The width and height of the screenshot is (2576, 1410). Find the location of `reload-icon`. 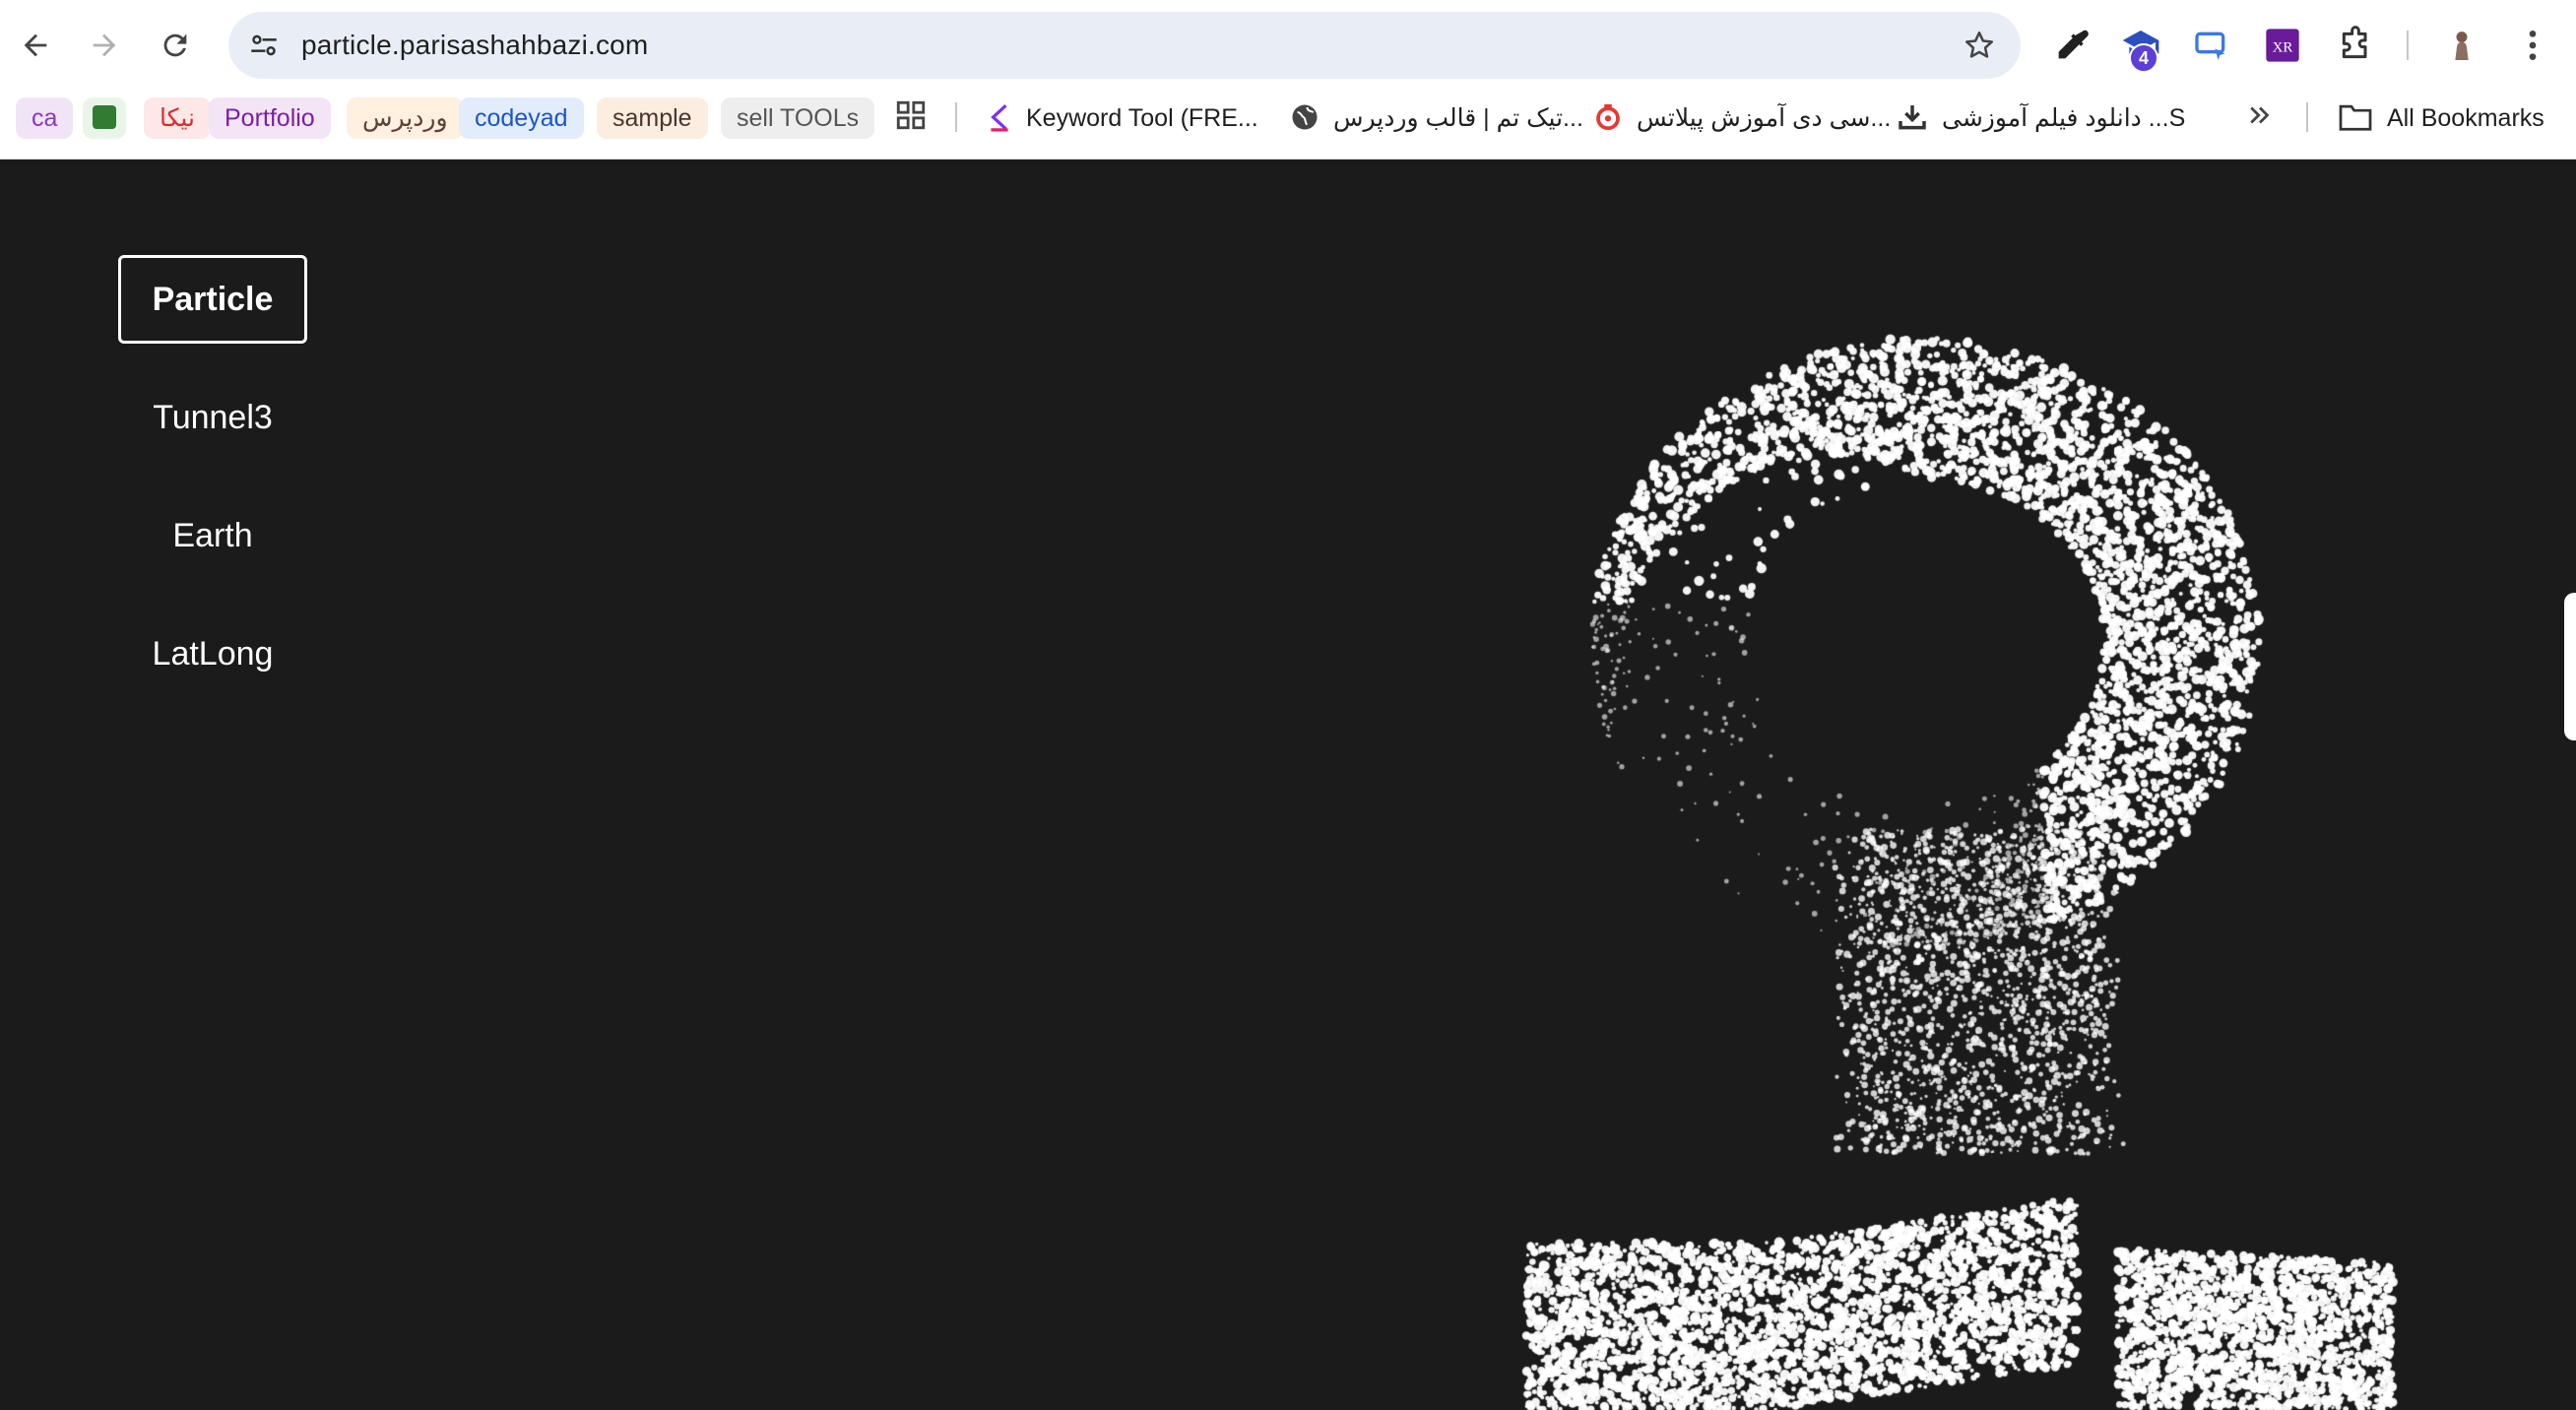

reload-icon is located at coordinates (175, 45).